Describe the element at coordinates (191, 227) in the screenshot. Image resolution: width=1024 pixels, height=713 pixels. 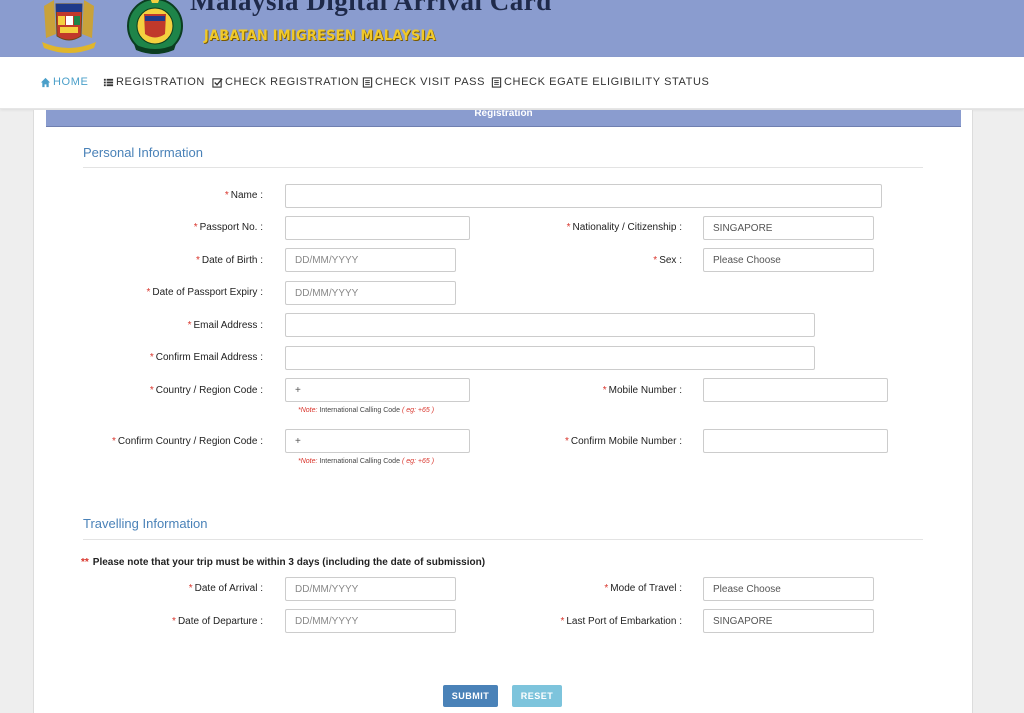
I see `passport-label: * Passport No. :` at that location.